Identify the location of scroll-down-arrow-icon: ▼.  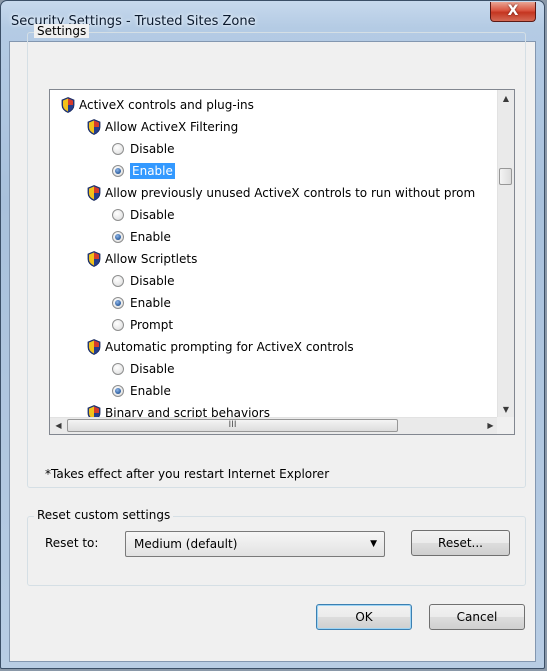
(506, 409).